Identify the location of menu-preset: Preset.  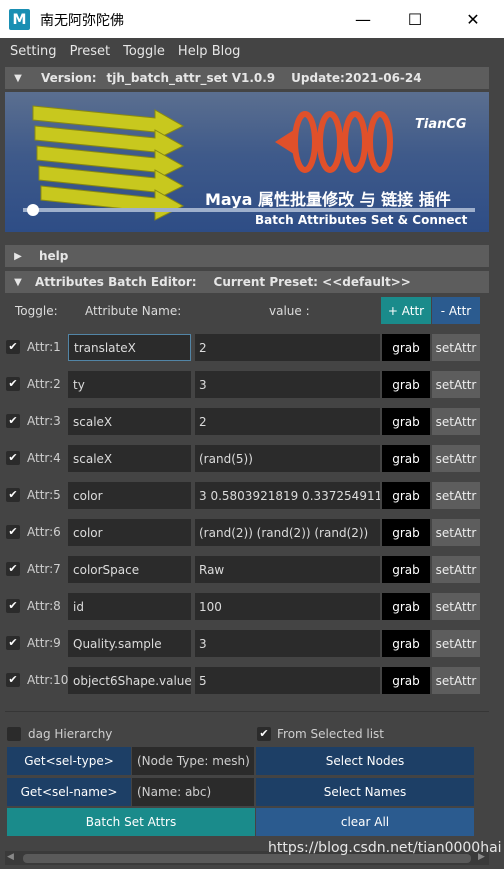
(90, 51).